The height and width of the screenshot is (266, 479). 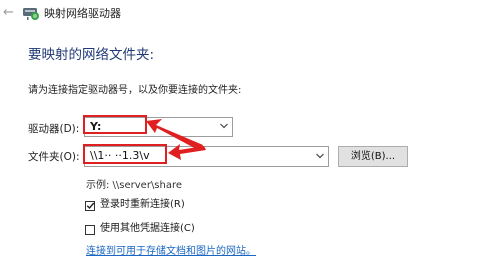 What do you see at coordinates (147, 229) in the screenshot?
I see `credentials-label: 使用其他凭据连接(C)` at bounding box center [147, 229].